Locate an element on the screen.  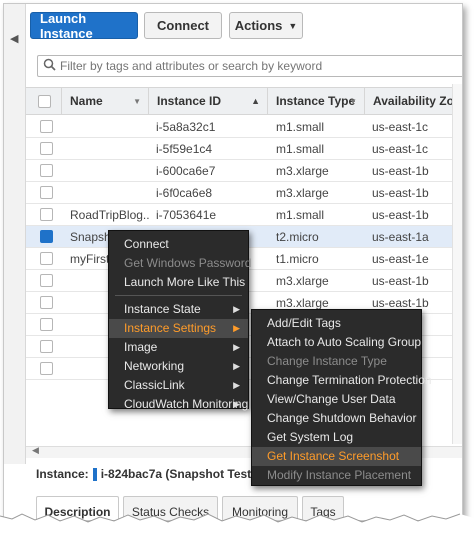
menu-item-label: Get Windows Password is located at coordinates (188, 263).